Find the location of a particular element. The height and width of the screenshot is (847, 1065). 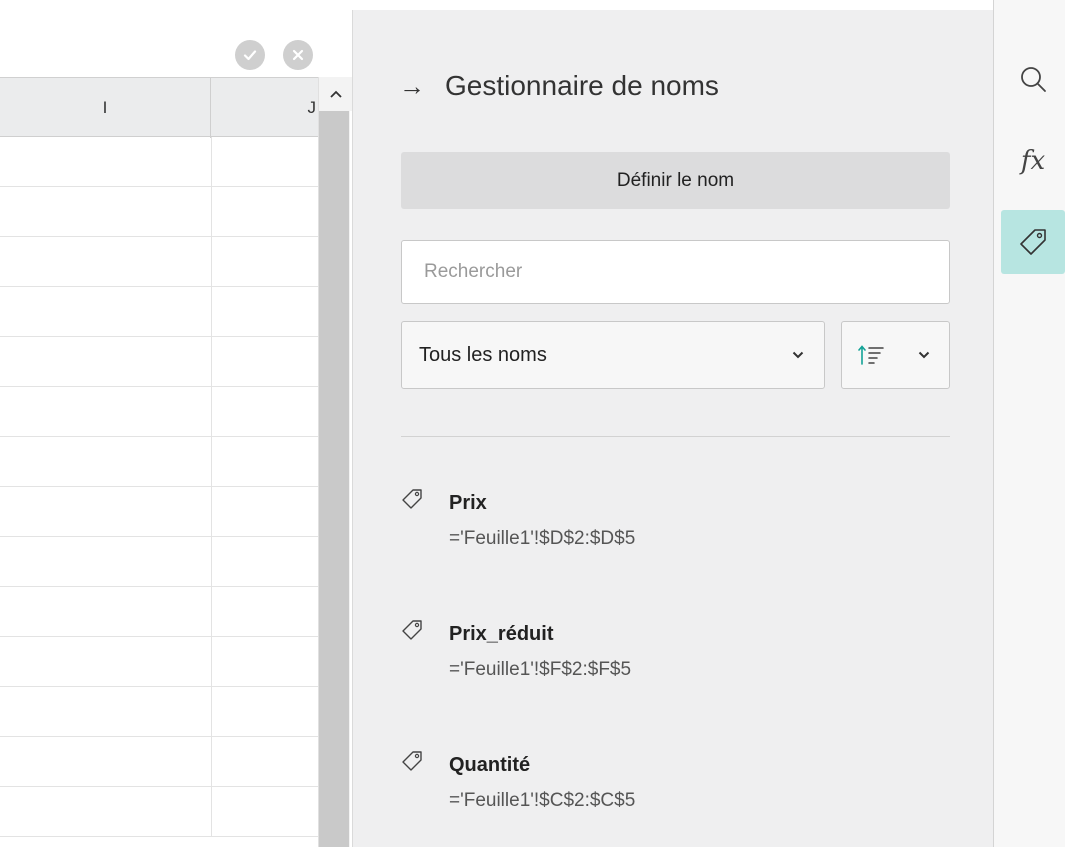

vertical-scrollbar is located at coordinates (336, 462).